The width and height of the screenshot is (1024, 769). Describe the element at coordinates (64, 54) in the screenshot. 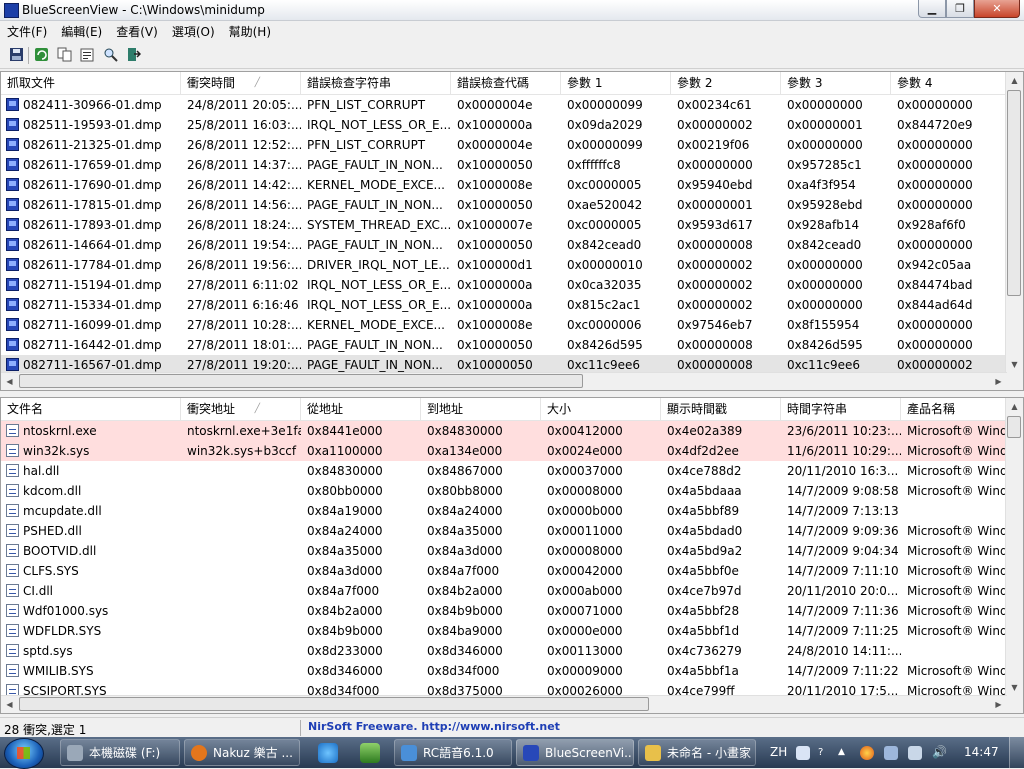

I see `copy-button` at that location.